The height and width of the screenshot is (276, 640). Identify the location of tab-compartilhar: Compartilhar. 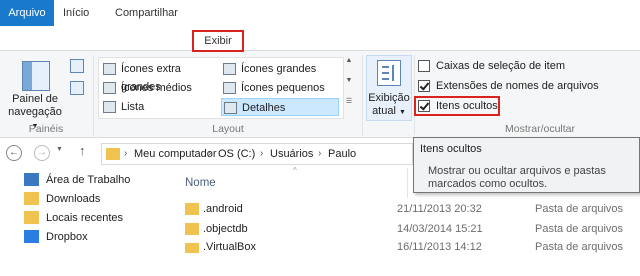
(146, 13).